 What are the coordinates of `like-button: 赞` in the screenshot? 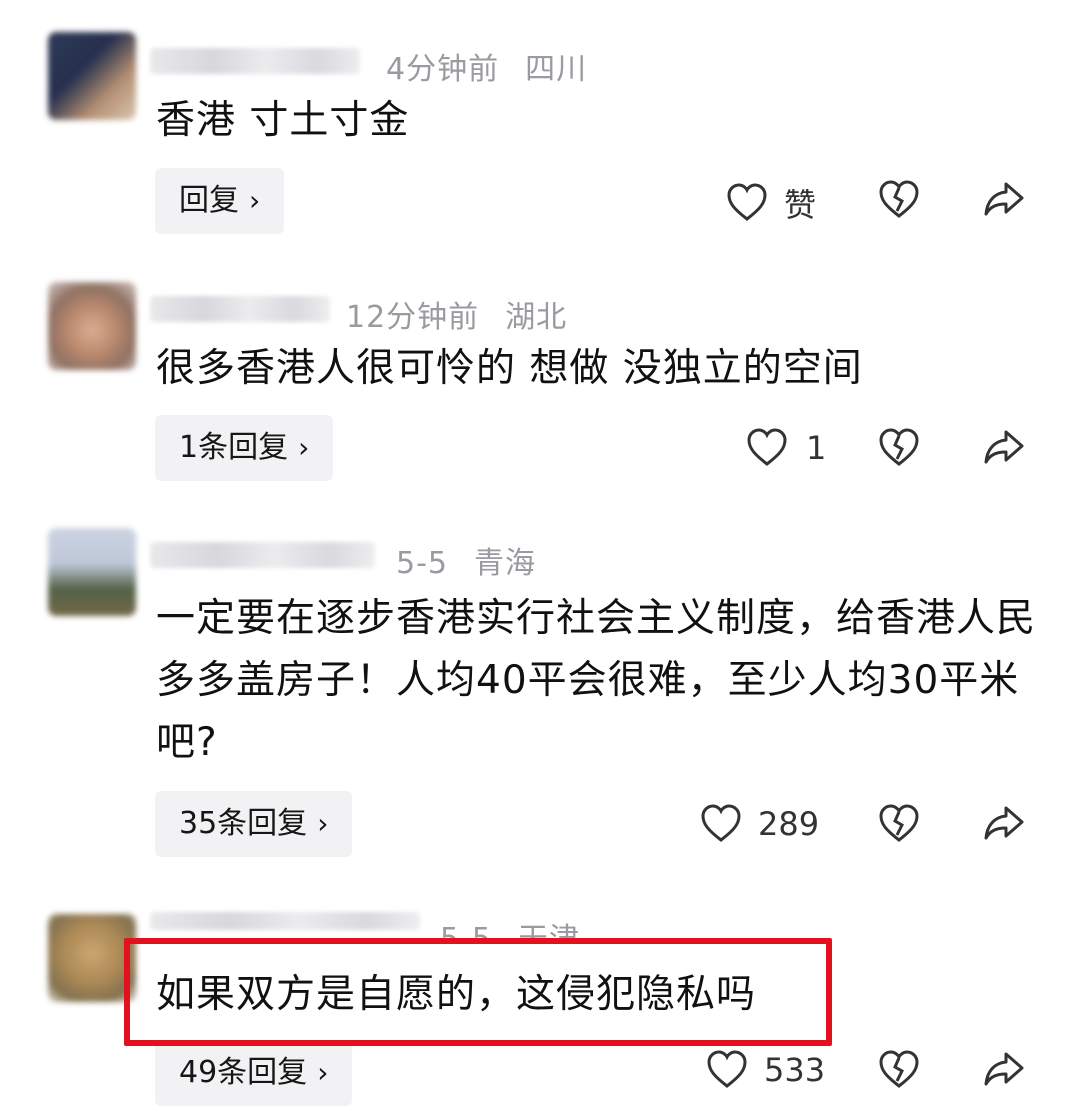 It's located at (771, 203).